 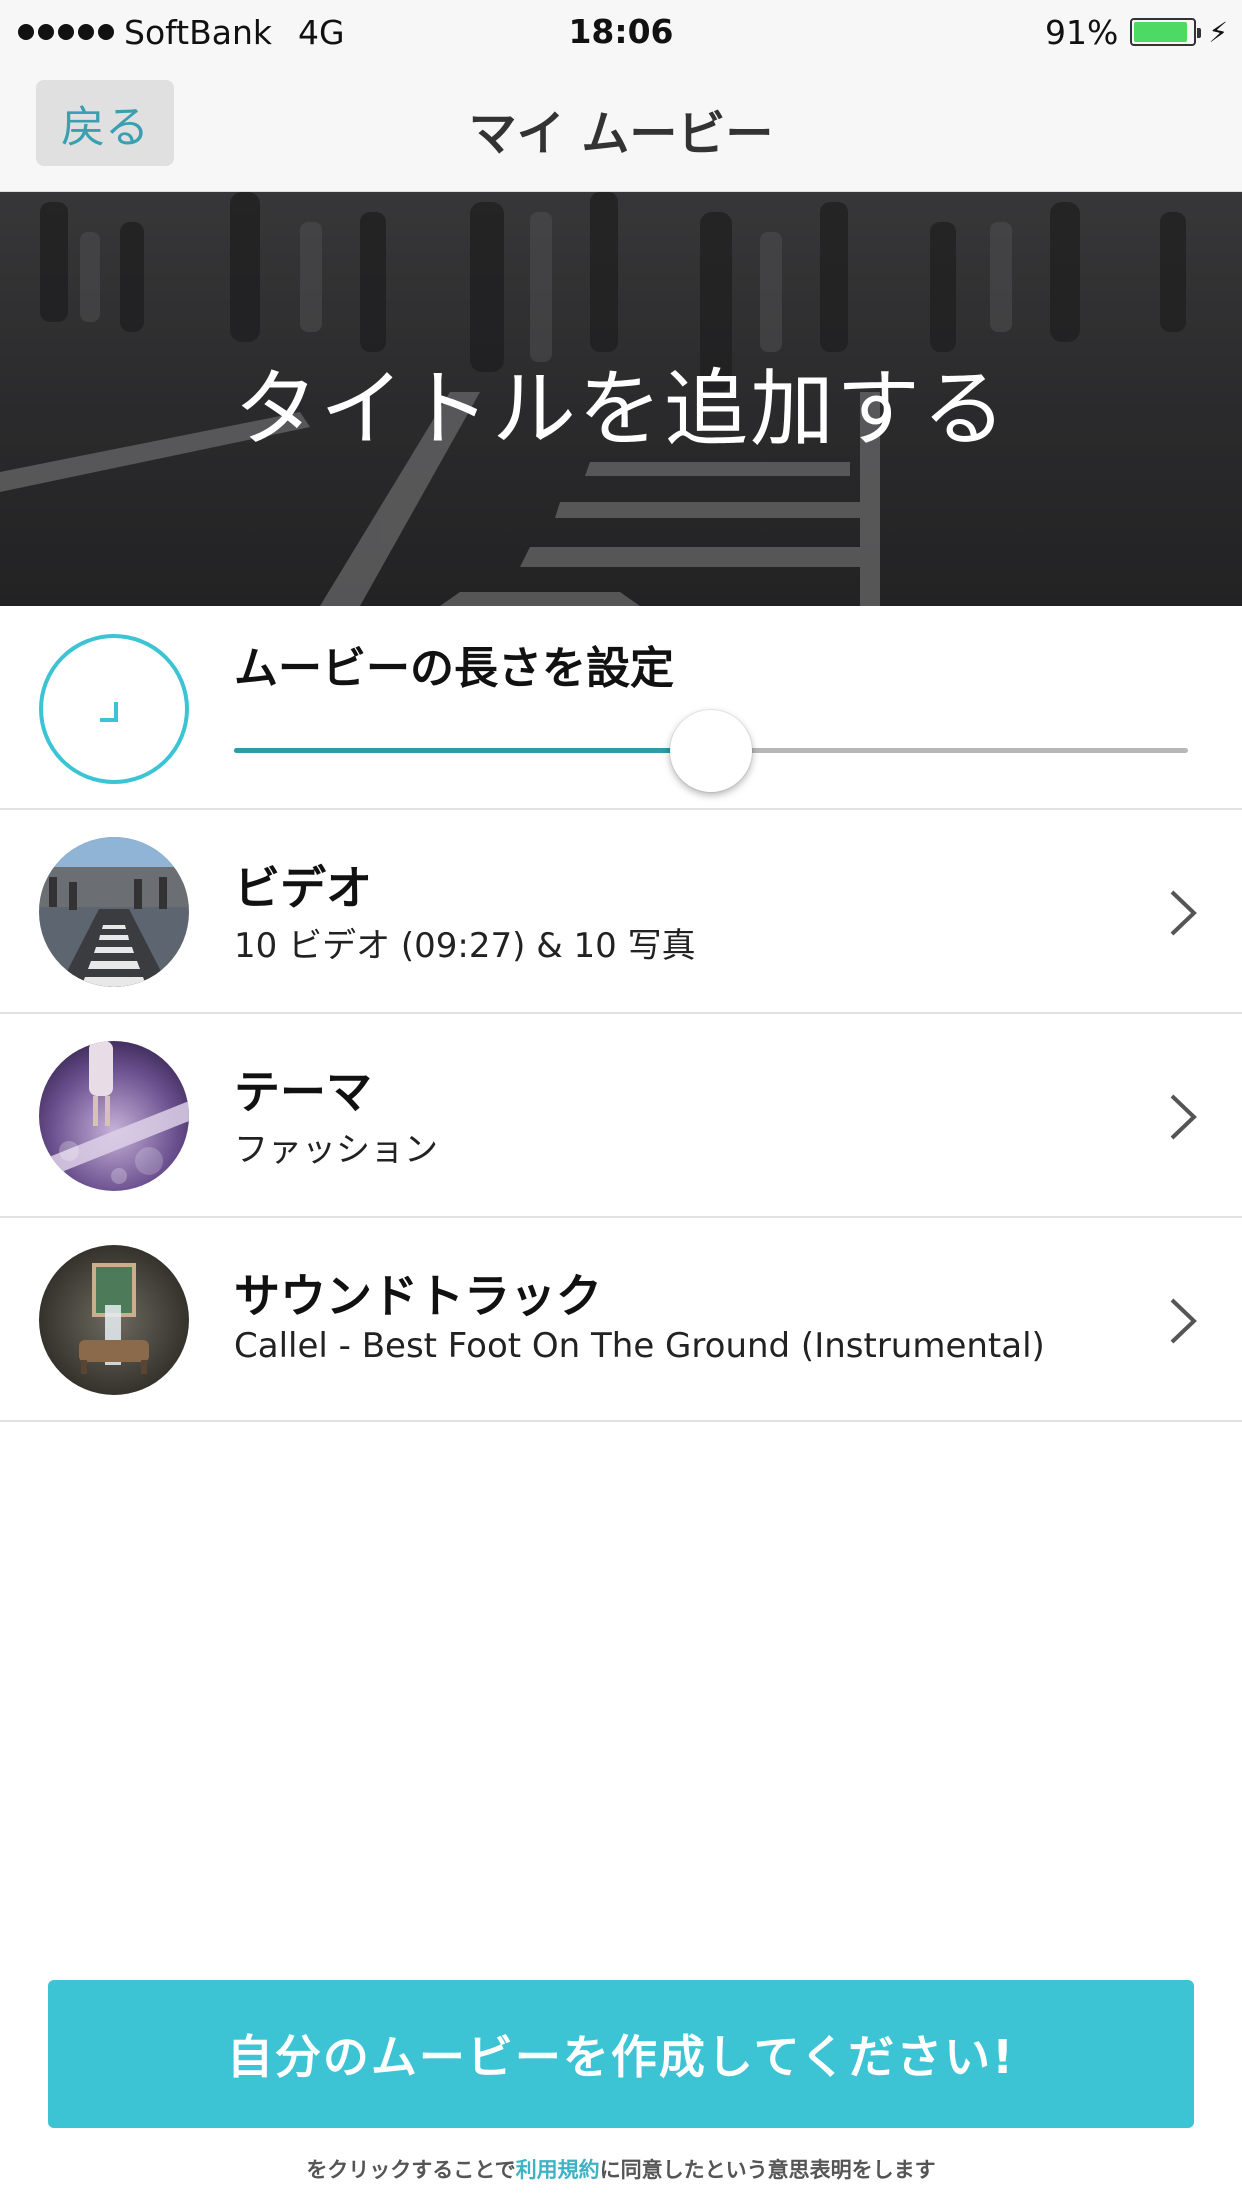 I want to click on movie-length-label: ムービーの長さを設定, so click(x=454, y=668).